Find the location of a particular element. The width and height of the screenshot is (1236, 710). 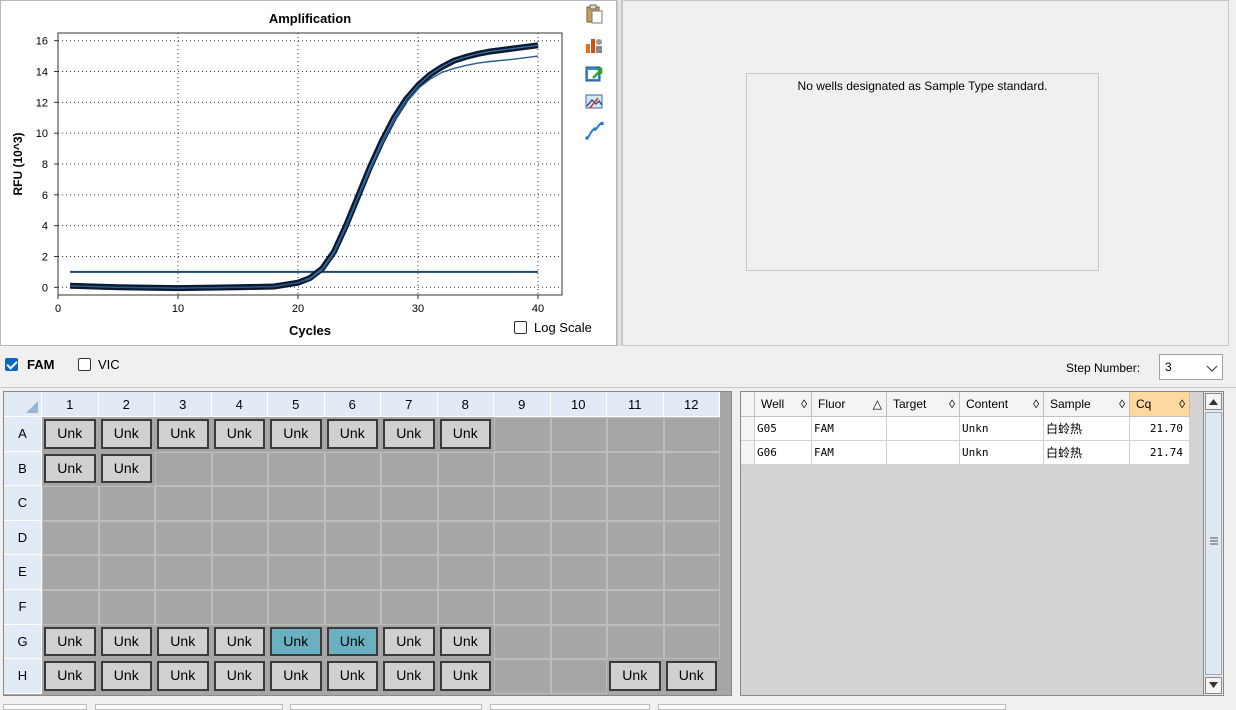

well-b9 is located at coordinates (522, 469).